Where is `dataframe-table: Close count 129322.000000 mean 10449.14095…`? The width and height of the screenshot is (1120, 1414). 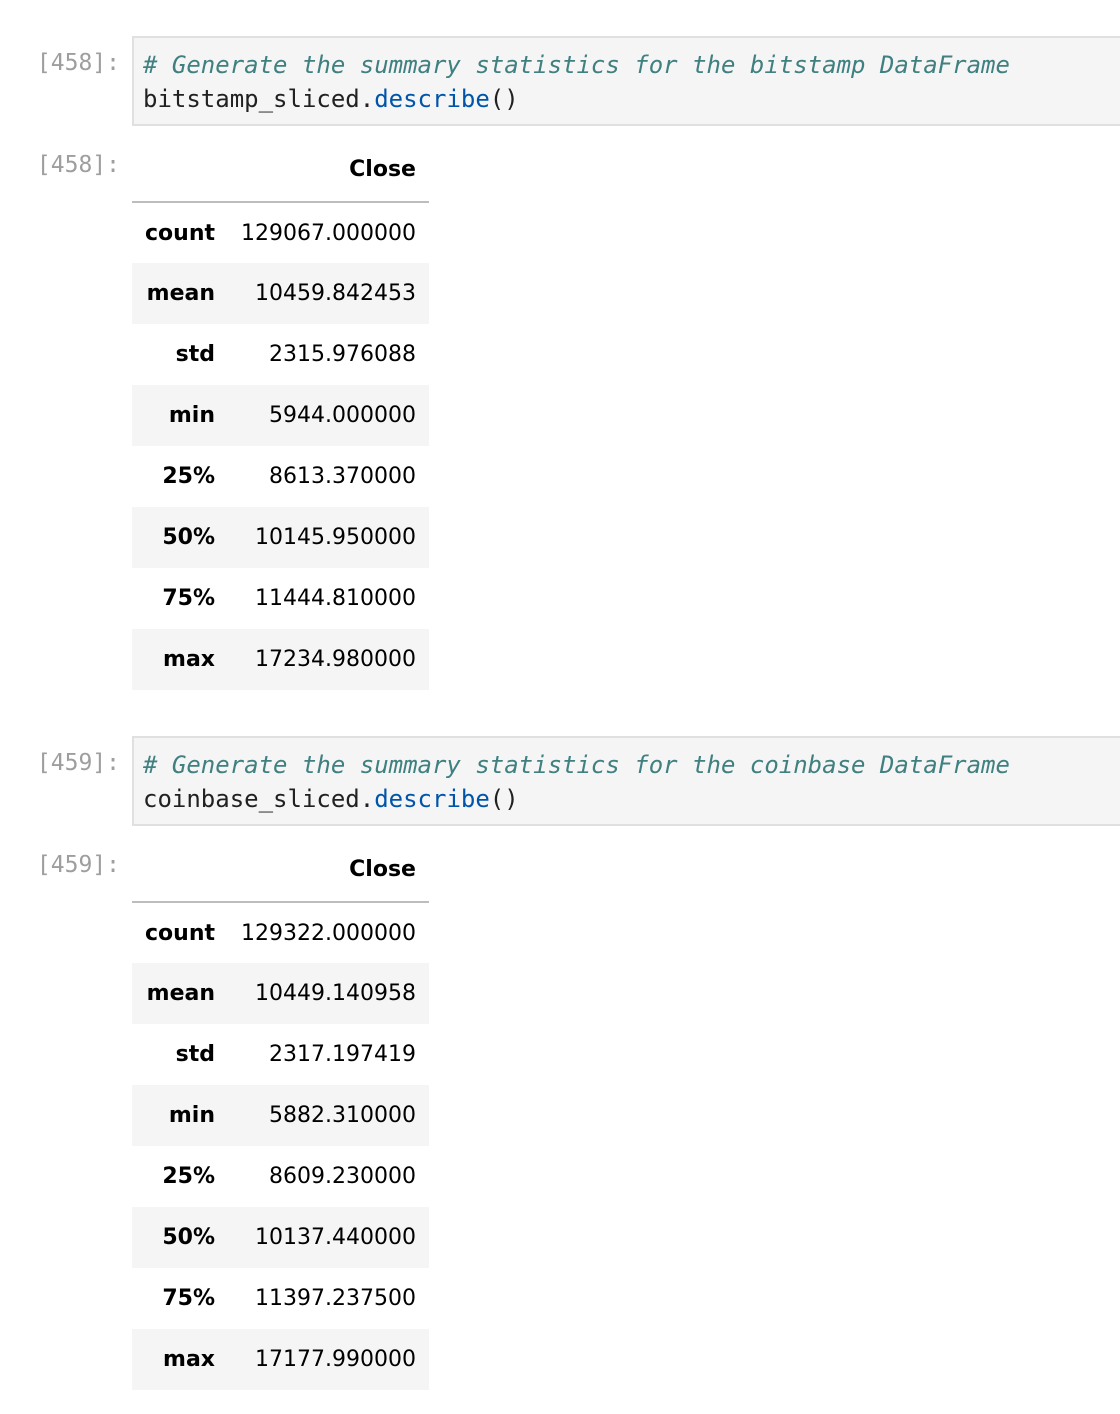 dataframe-table: Close count 129322.000000 mean 10449.14095… is located at coordinates (280, 1114).